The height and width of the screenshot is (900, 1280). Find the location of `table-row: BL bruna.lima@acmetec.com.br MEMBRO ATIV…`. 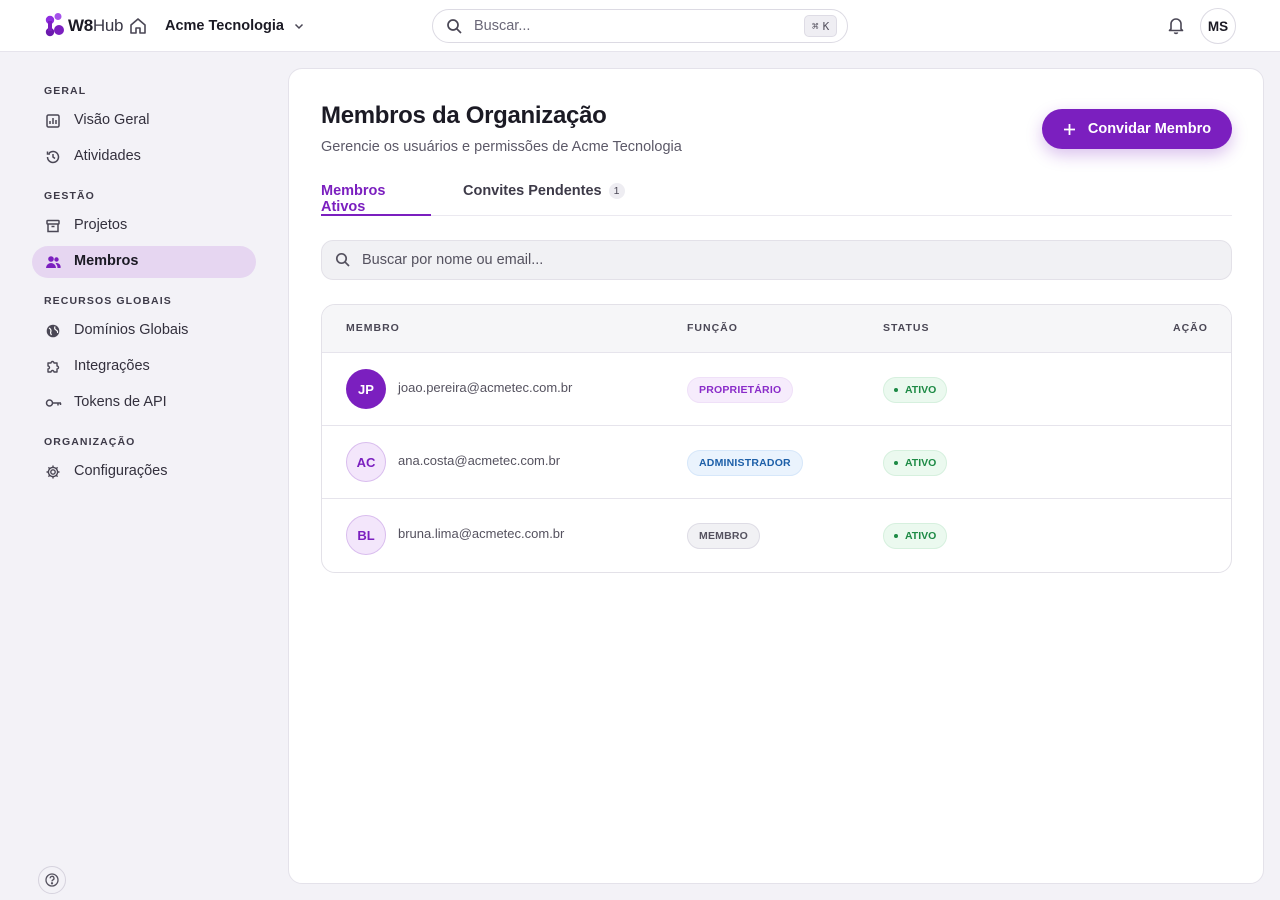

table-row: BL bruna.lima@acmetec.com.br MEMBRO ATIV… is located at coordinates (776, 535).